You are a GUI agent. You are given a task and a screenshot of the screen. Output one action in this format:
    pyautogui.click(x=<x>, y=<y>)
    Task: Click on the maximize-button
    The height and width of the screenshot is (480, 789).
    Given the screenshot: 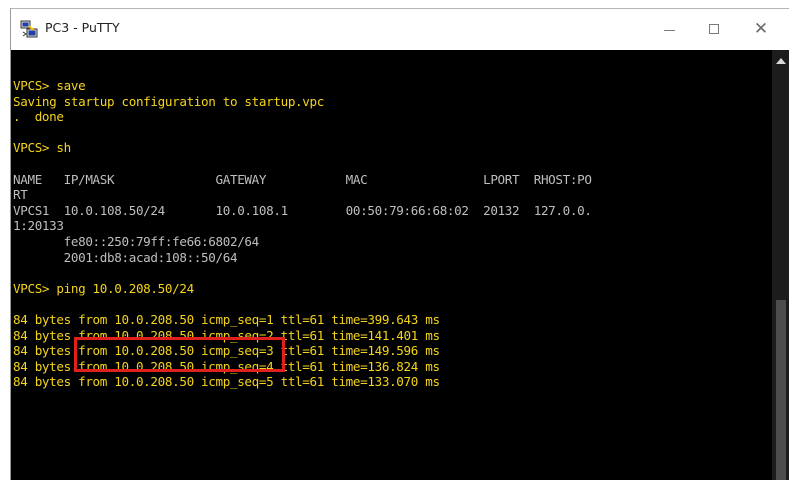 What is the action you would take?
    pyautogui.click(x=714, y=29)
    